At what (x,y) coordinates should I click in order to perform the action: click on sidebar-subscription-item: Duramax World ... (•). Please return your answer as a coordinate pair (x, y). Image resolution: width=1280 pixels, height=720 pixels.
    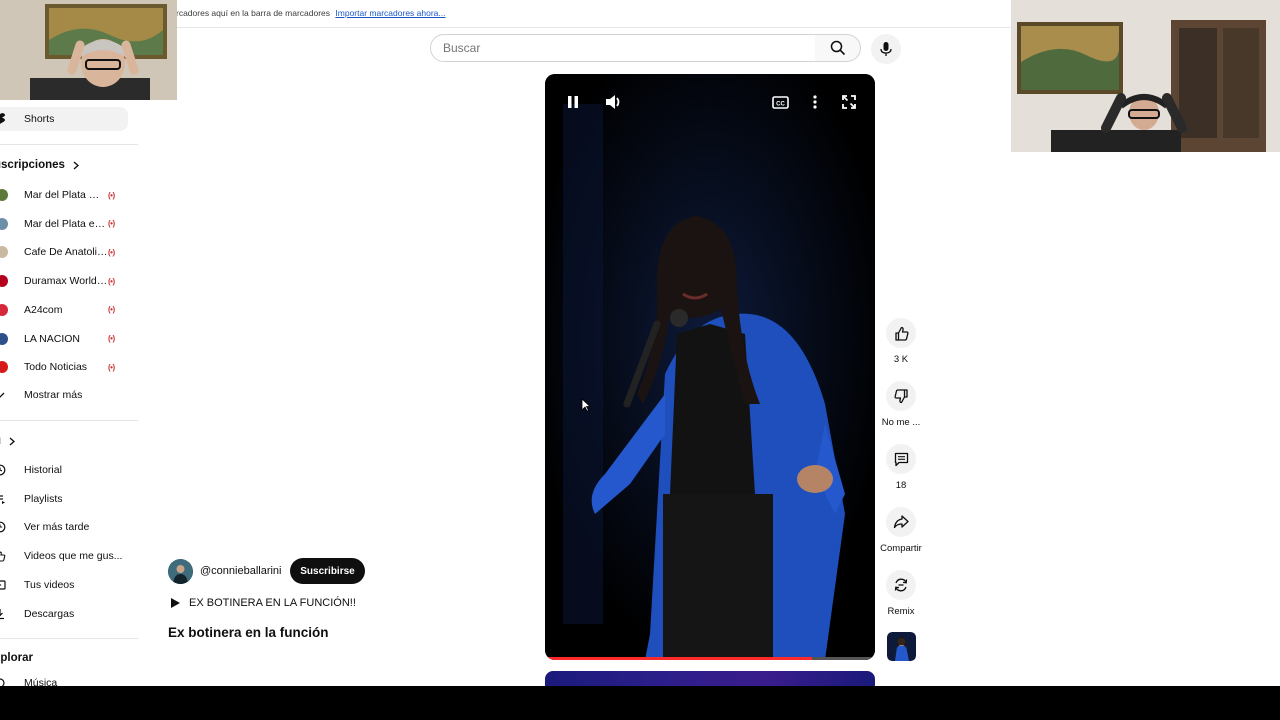
    Looking at the image, I should click on (65, 281).